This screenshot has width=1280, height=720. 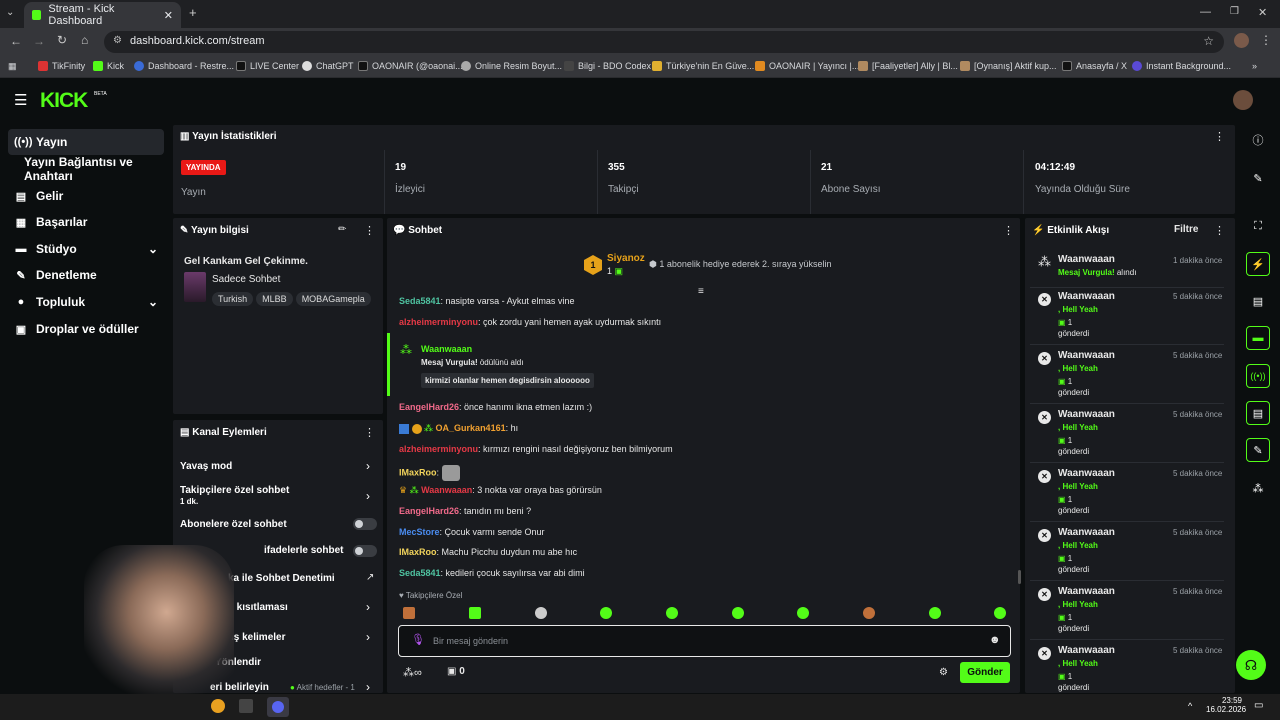 I want to click on edit-icon: ✎, so click(x=1258, y=178).